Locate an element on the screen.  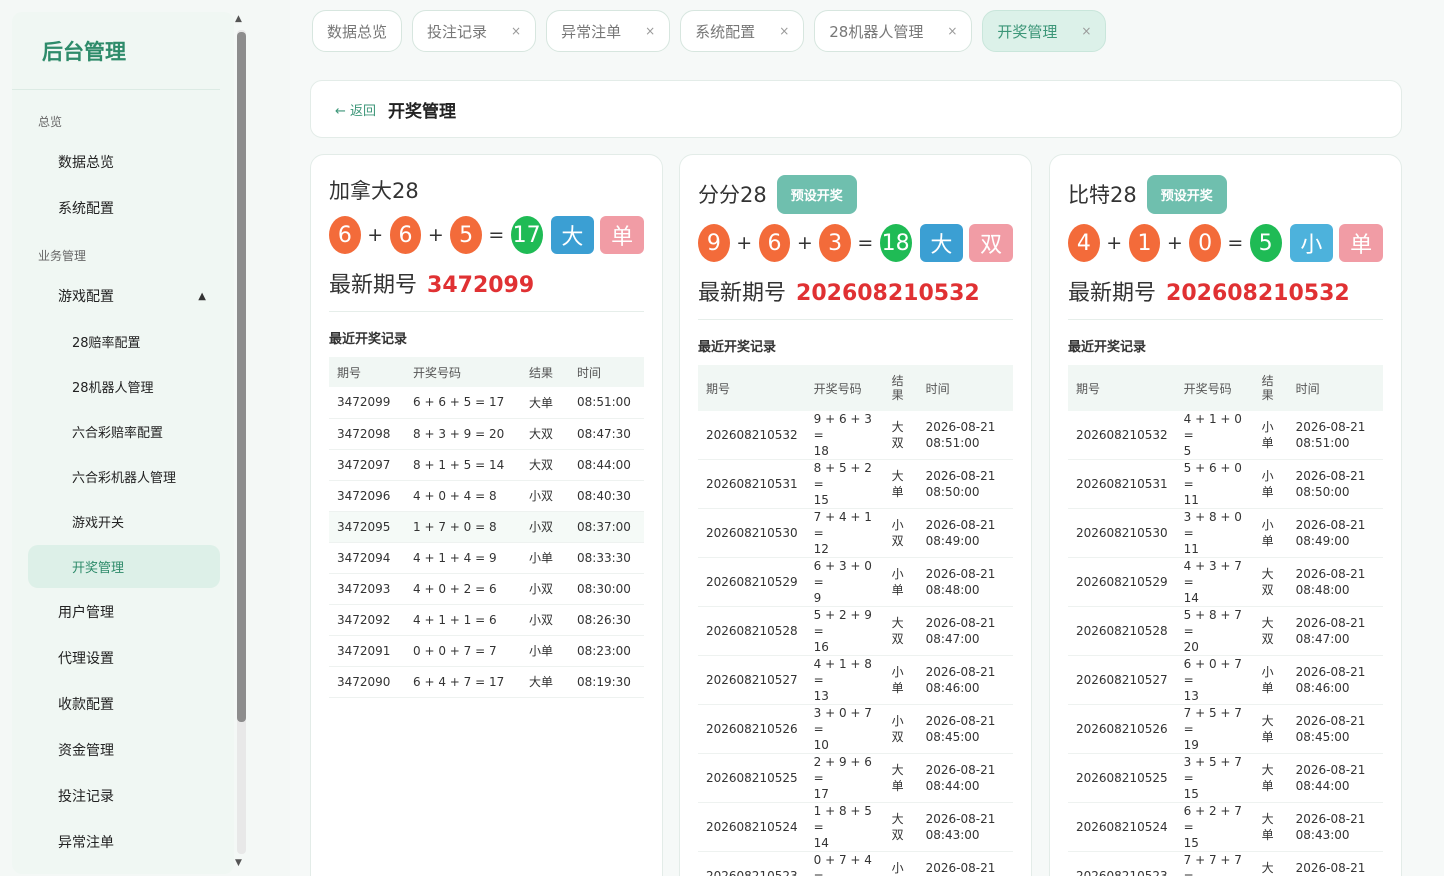
scroll-up-icon: ▲ is located at coordinates (238, 19).